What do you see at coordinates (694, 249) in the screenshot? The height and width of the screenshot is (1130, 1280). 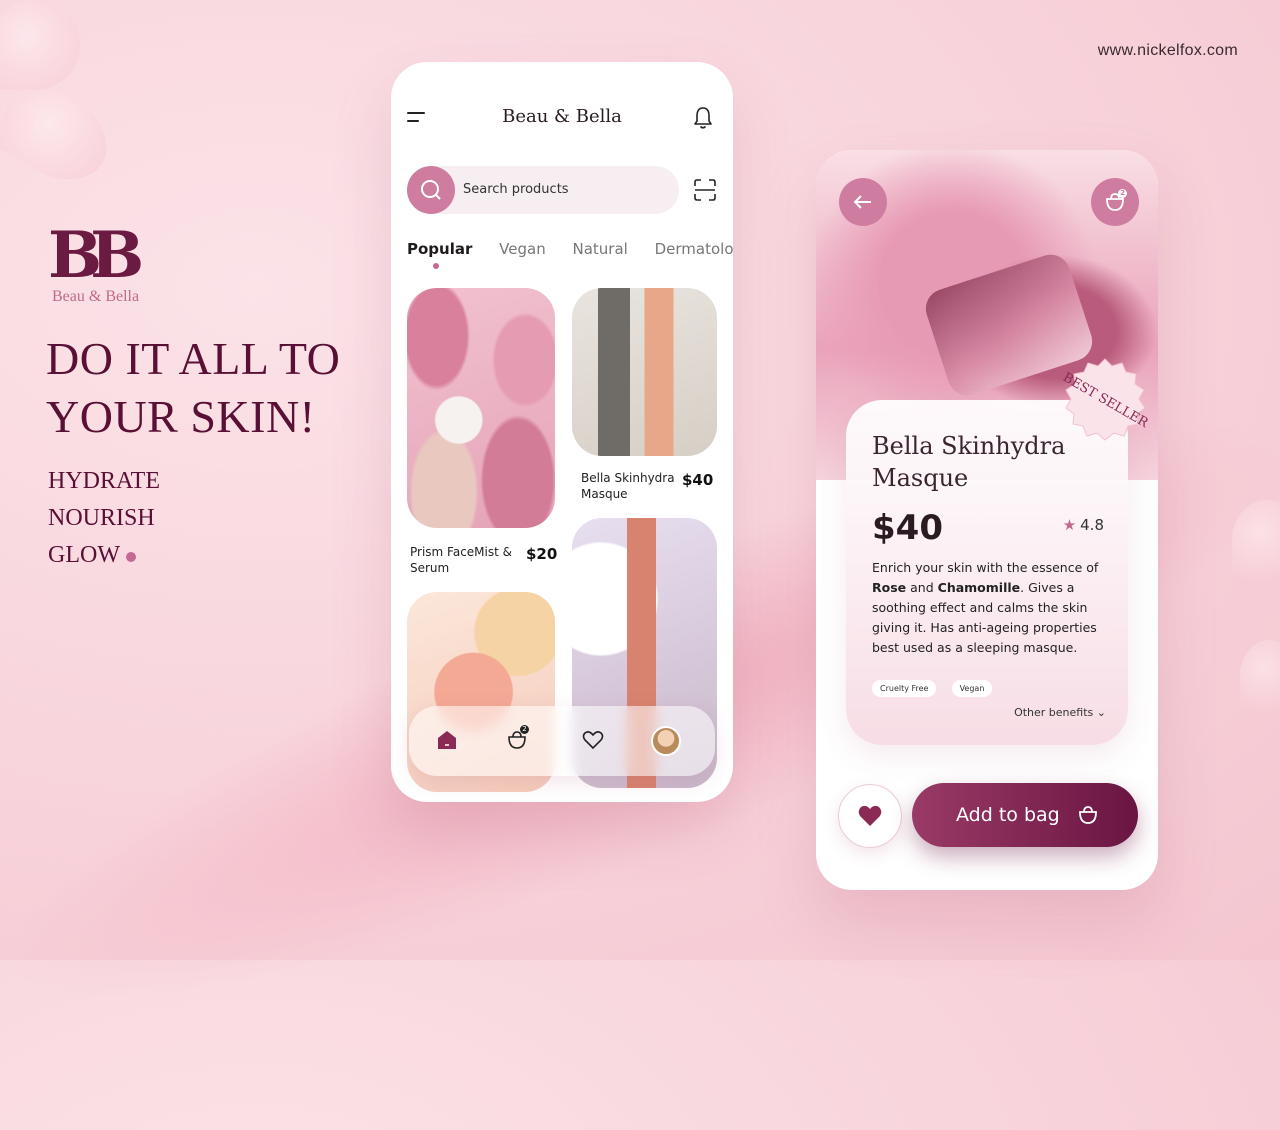 I see `tab-dermatologist: Dermatologi` at bounding box center [694, 249].